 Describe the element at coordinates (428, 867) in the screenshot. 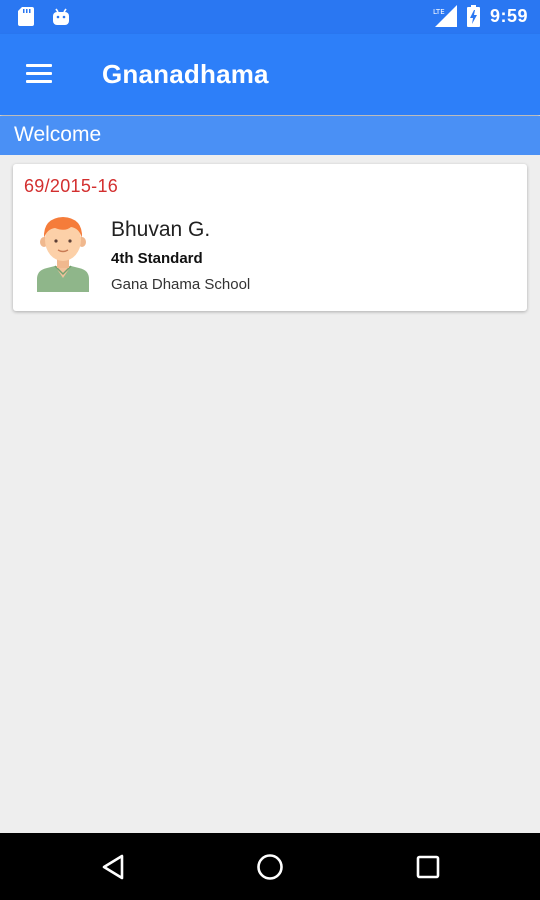

I see `recents-icon` at that location.